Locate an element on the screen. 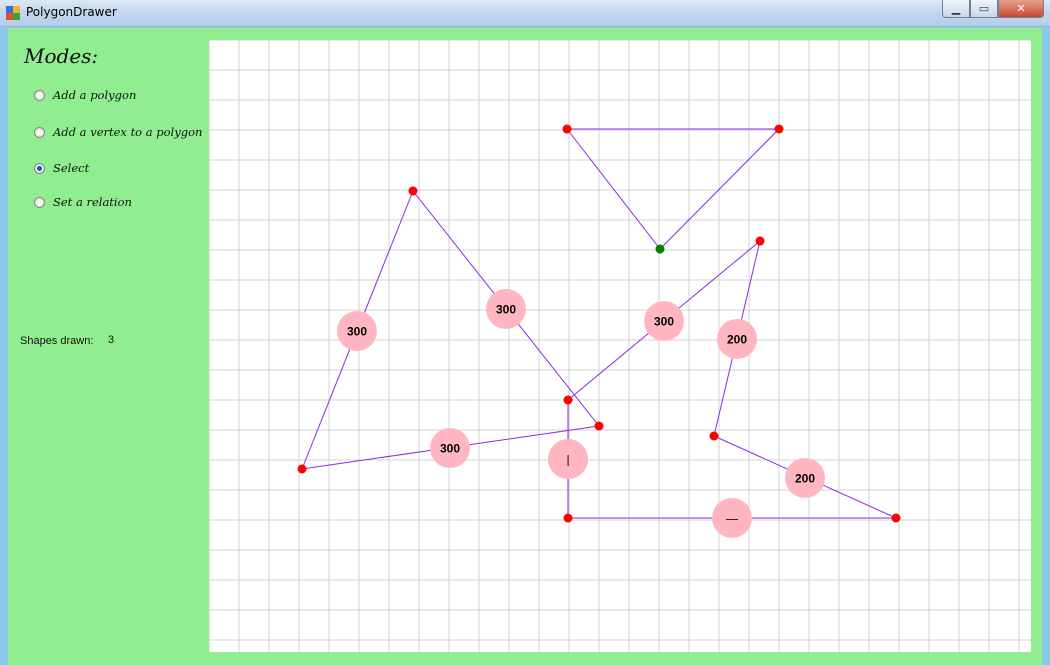 The image size is (1050, 665). edge-label-text: — is located at coordinates (732, 519).